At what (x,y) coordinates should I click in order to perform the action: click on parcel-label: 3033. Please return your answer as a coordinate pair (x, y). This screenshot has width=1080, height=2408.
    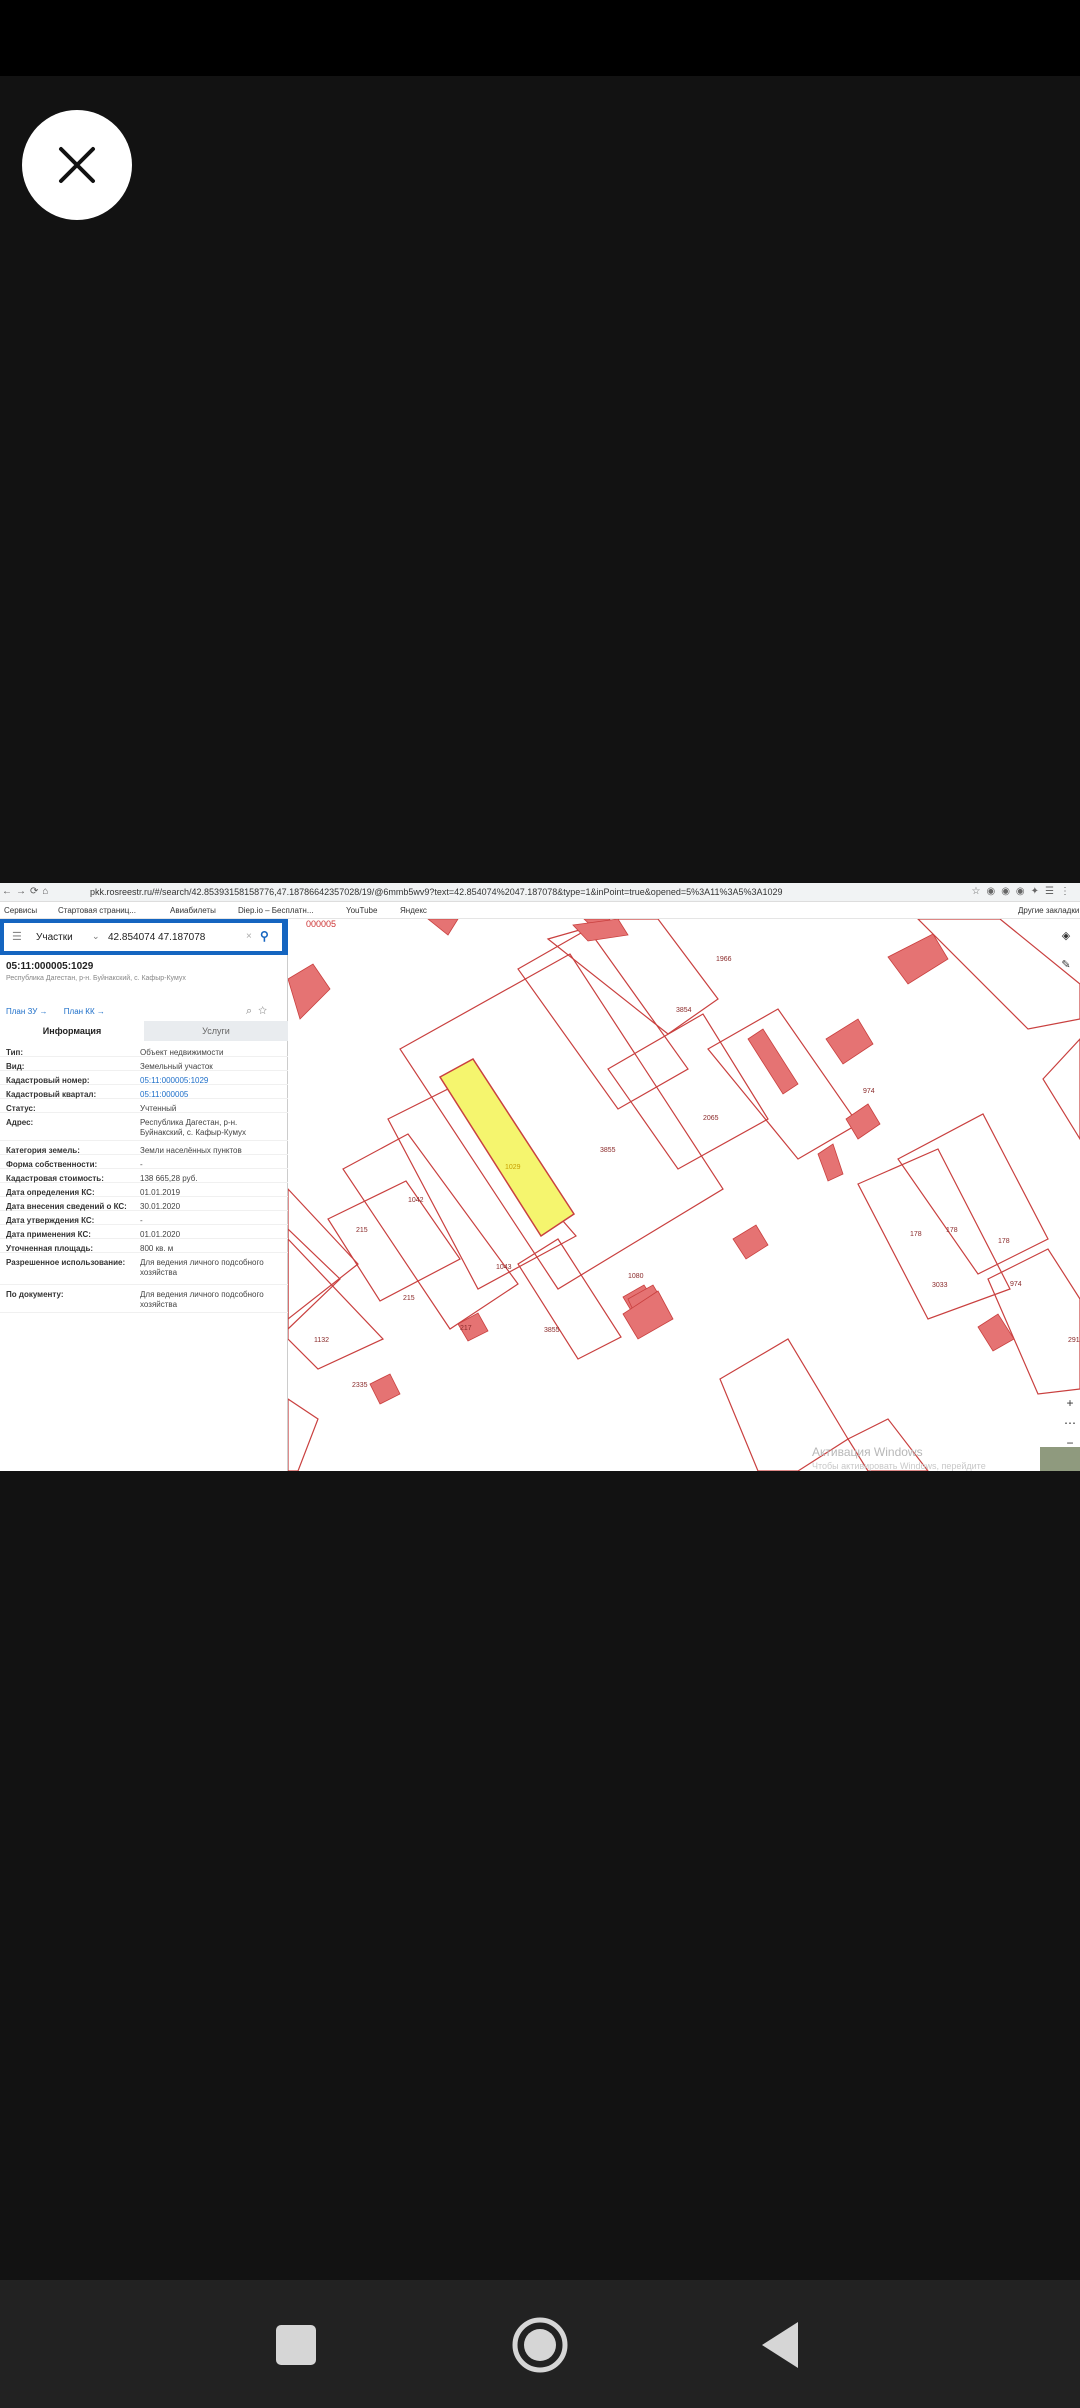
    Looking at the image, I should click on (940, 1285).